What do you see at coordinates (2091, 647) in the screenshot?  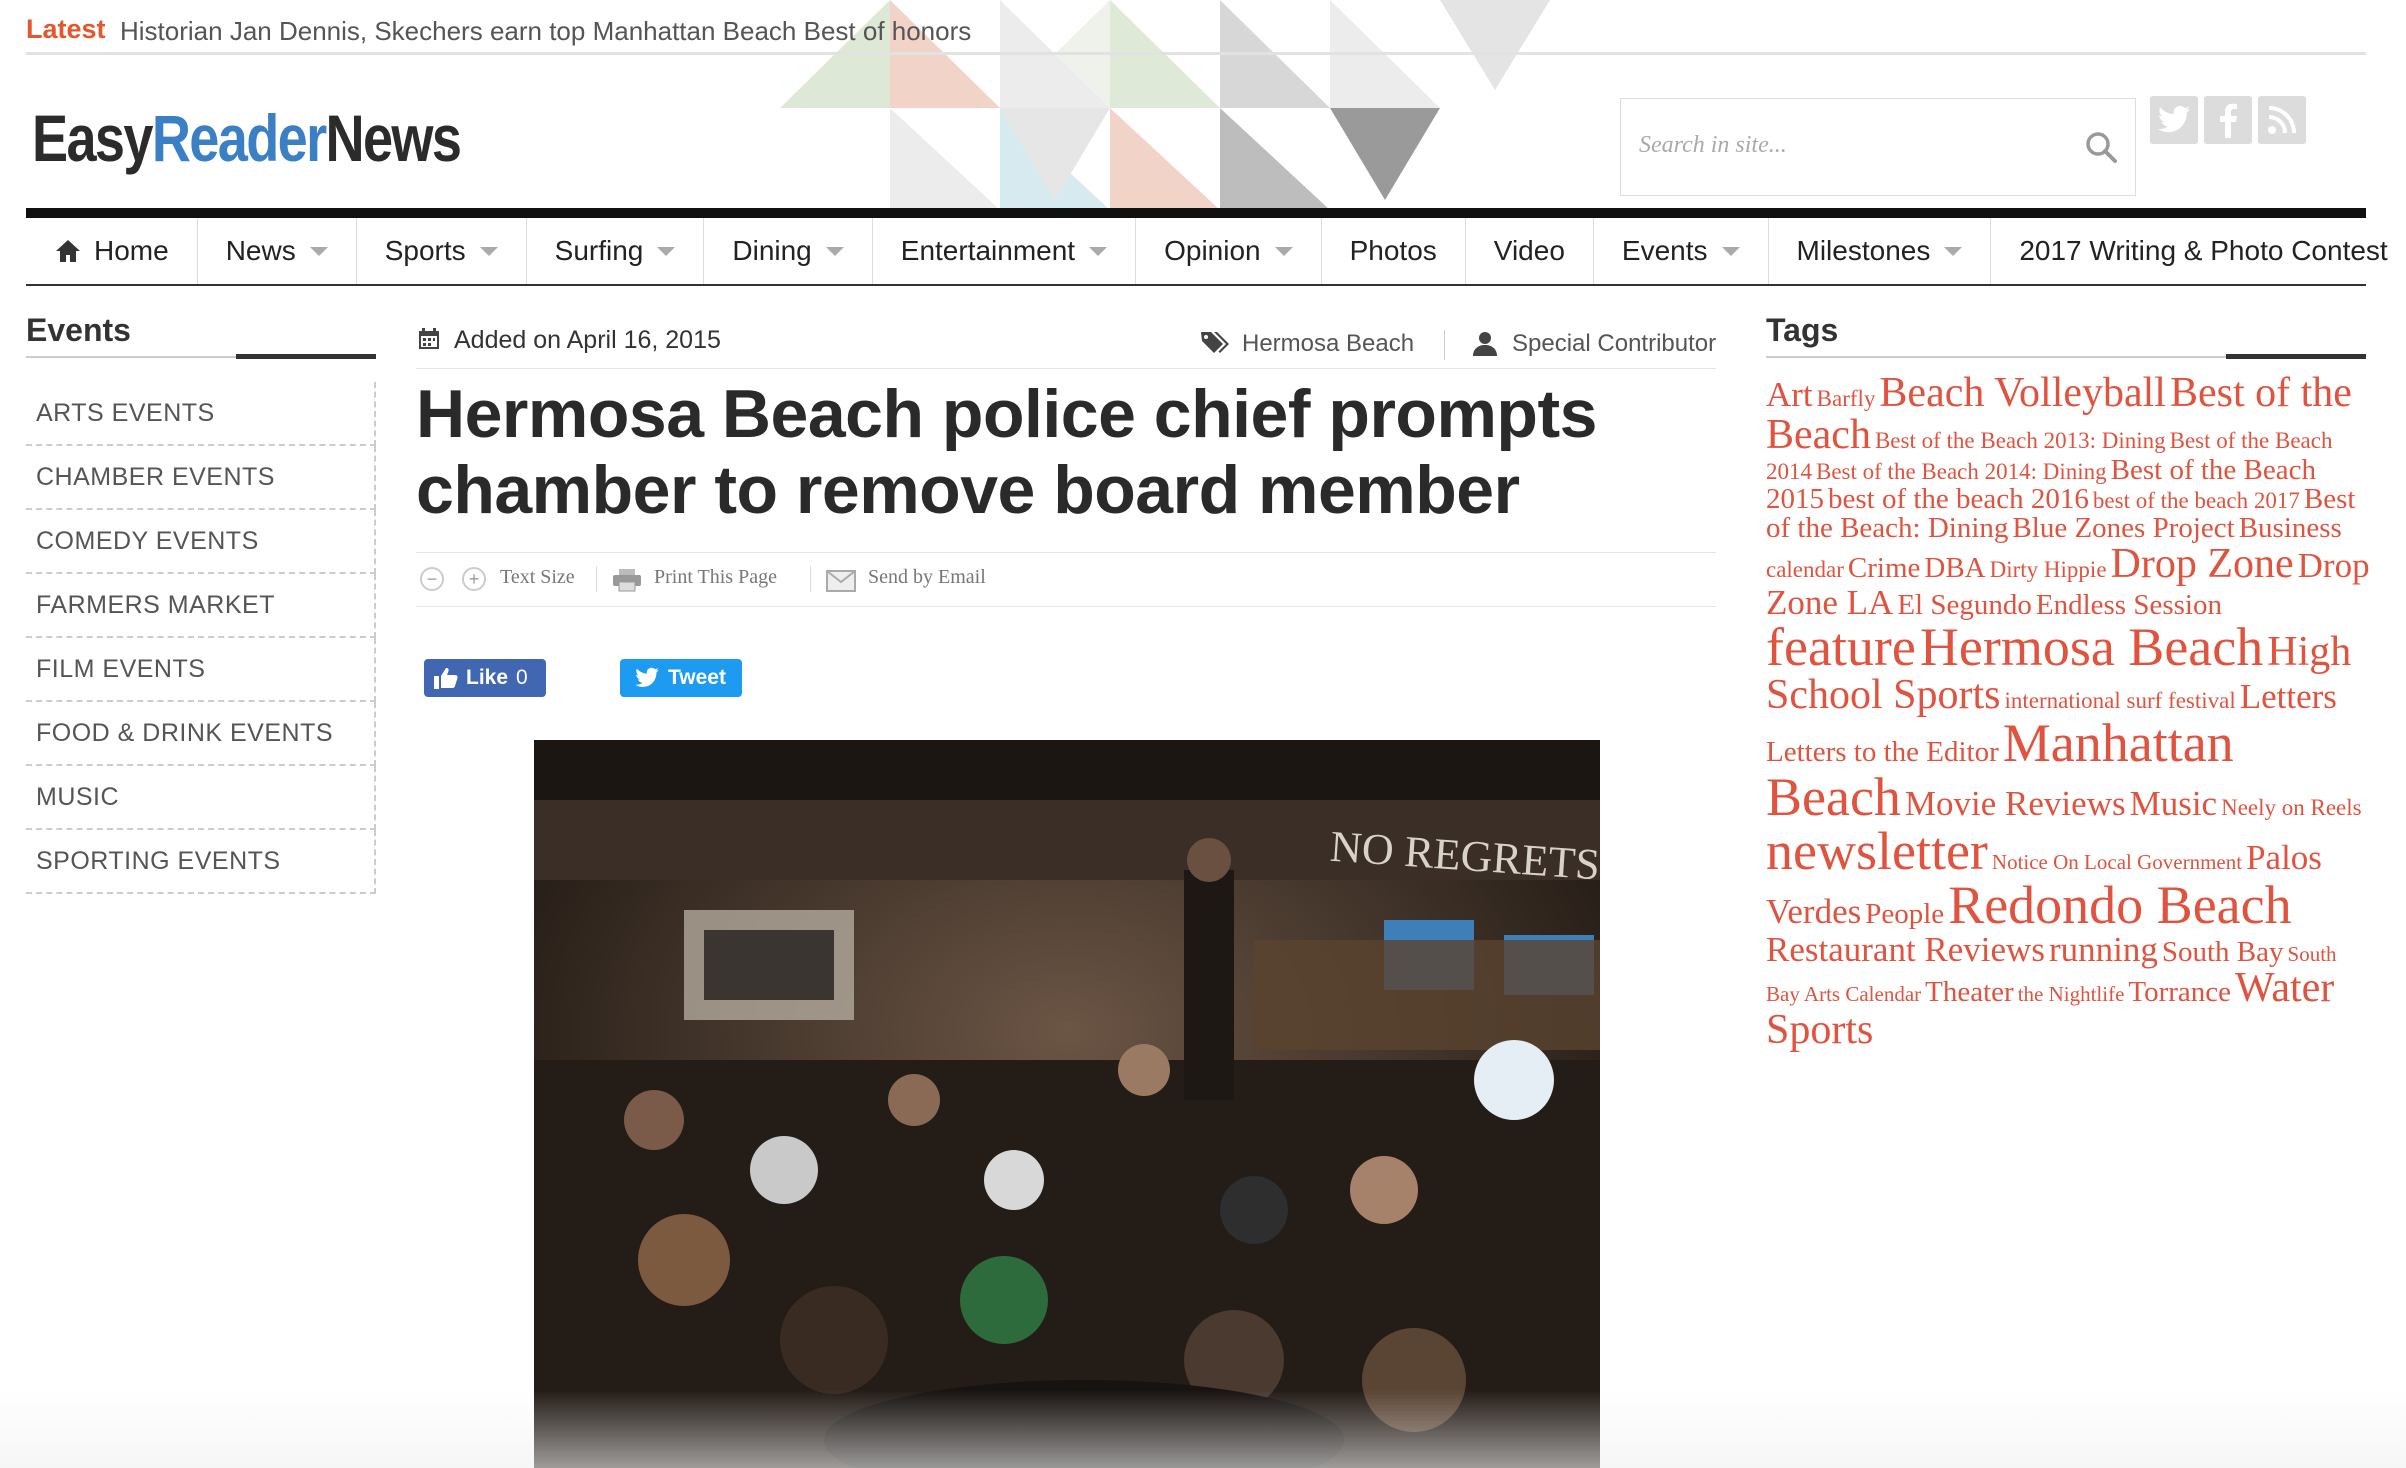 I see `tag-link: Hermosa Beach` at bounding box center [2091, 647].